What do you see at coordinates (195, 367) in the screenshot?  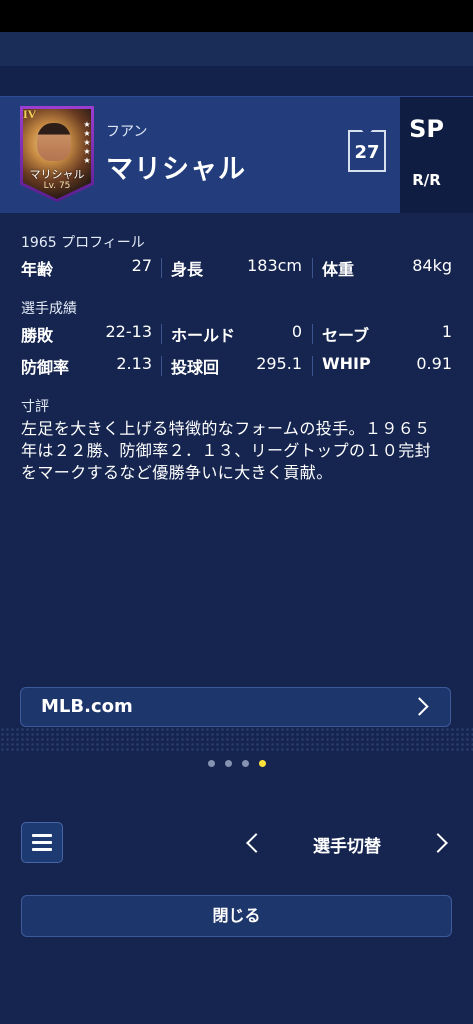 I see `innings-label: 投球回` at bounding box center [195, 367].